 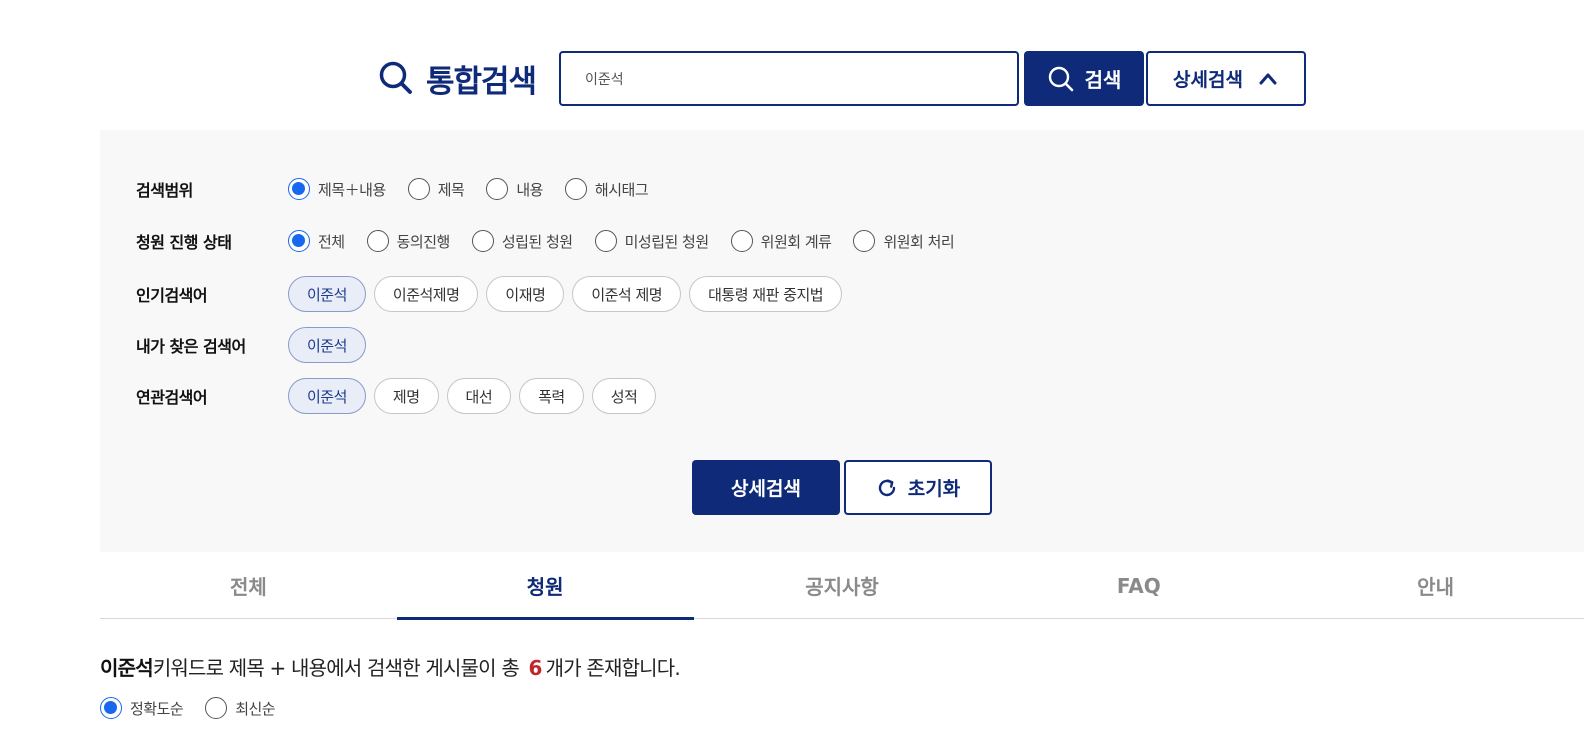 I want to click on search-button-label: 검색, so click(x=1103, y=80).